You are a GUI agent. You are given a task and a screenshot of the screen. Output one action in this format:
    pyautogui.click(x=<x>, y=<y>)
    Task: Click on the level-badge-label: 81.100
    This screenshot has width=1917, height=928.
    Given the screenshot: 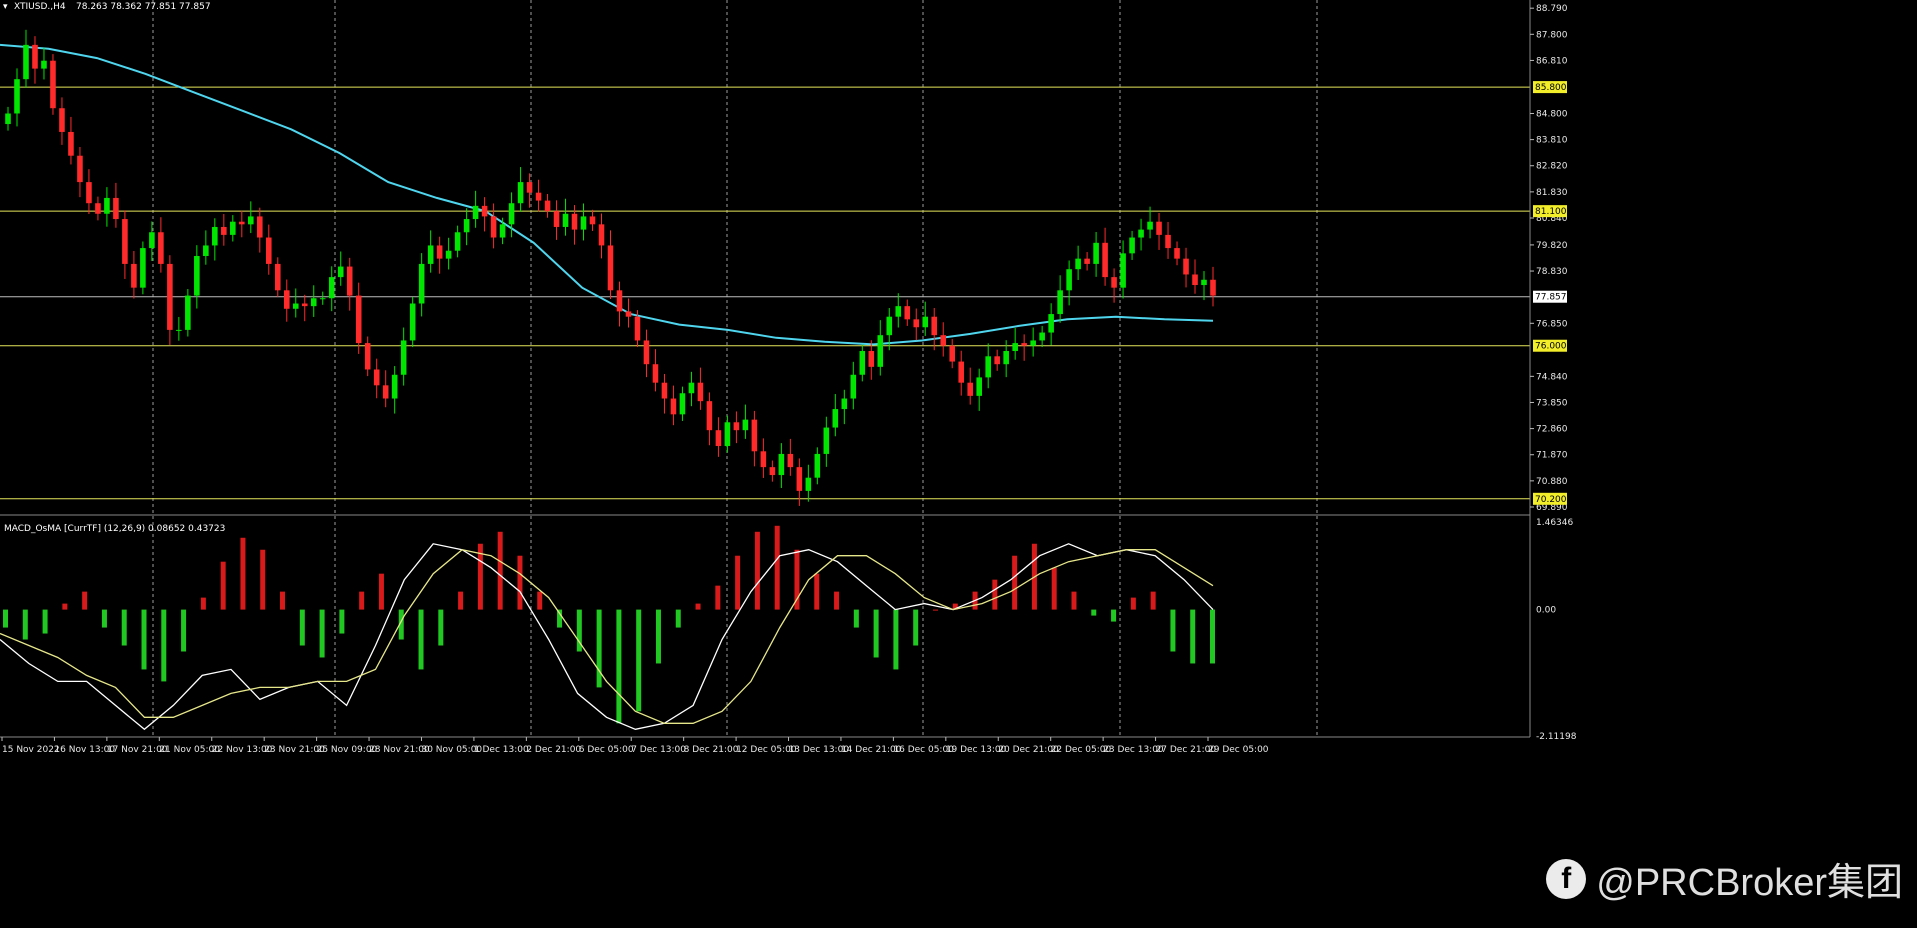 What is the action you would take?
    pyautogui.click(x=1551, y=212)
    